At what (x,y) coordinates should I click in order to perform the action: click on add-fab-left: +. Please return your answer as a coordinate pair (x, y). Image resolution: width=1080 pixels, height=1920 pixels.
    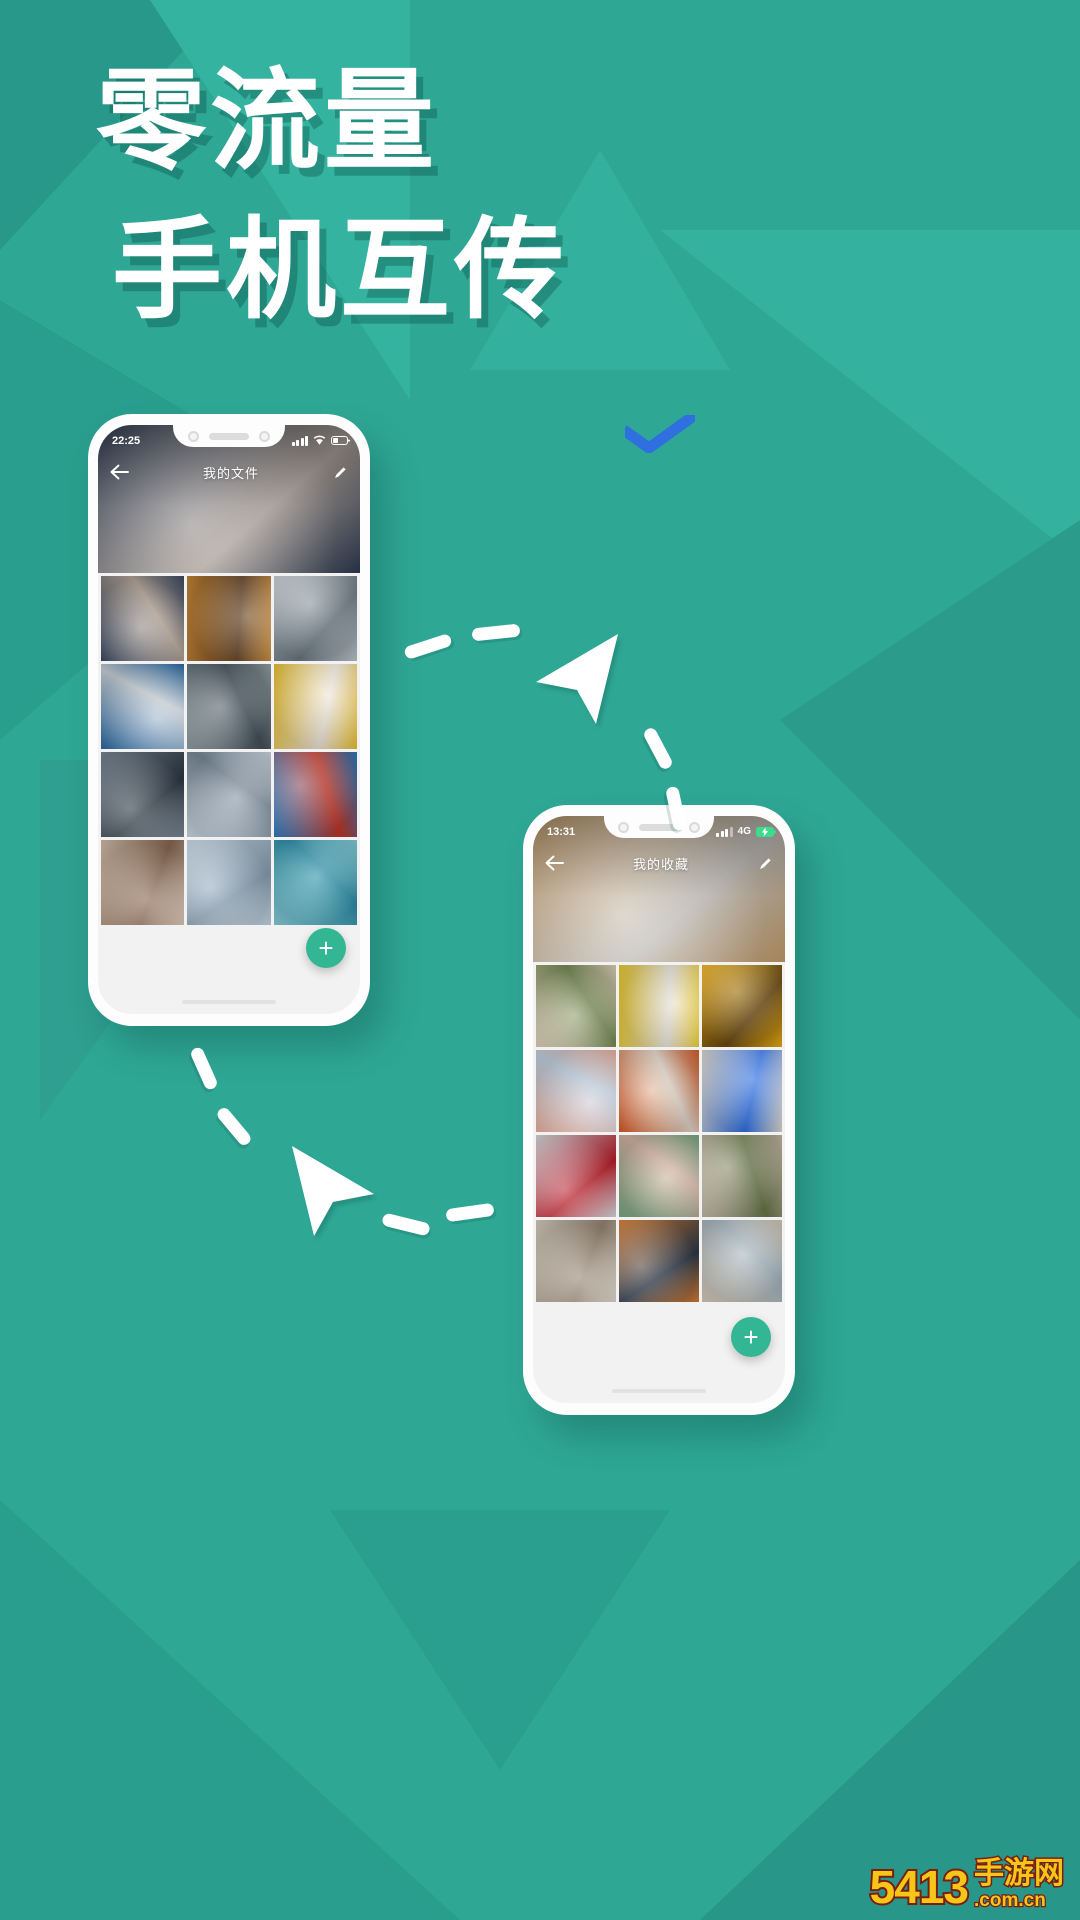
    Looking at the image, I should click on (326, 948).